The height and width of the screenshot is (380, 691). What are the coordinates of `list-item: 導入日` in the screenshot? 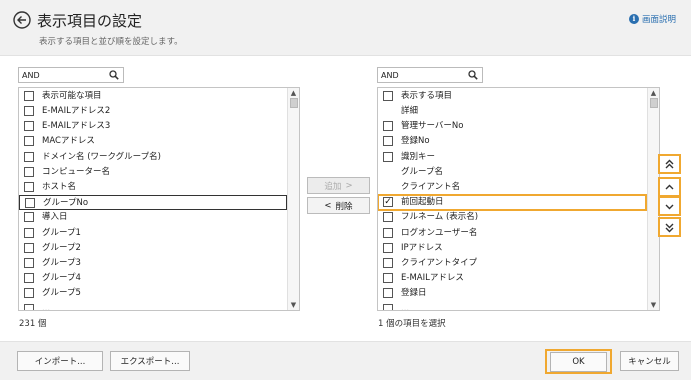 It's located at (153, 217).